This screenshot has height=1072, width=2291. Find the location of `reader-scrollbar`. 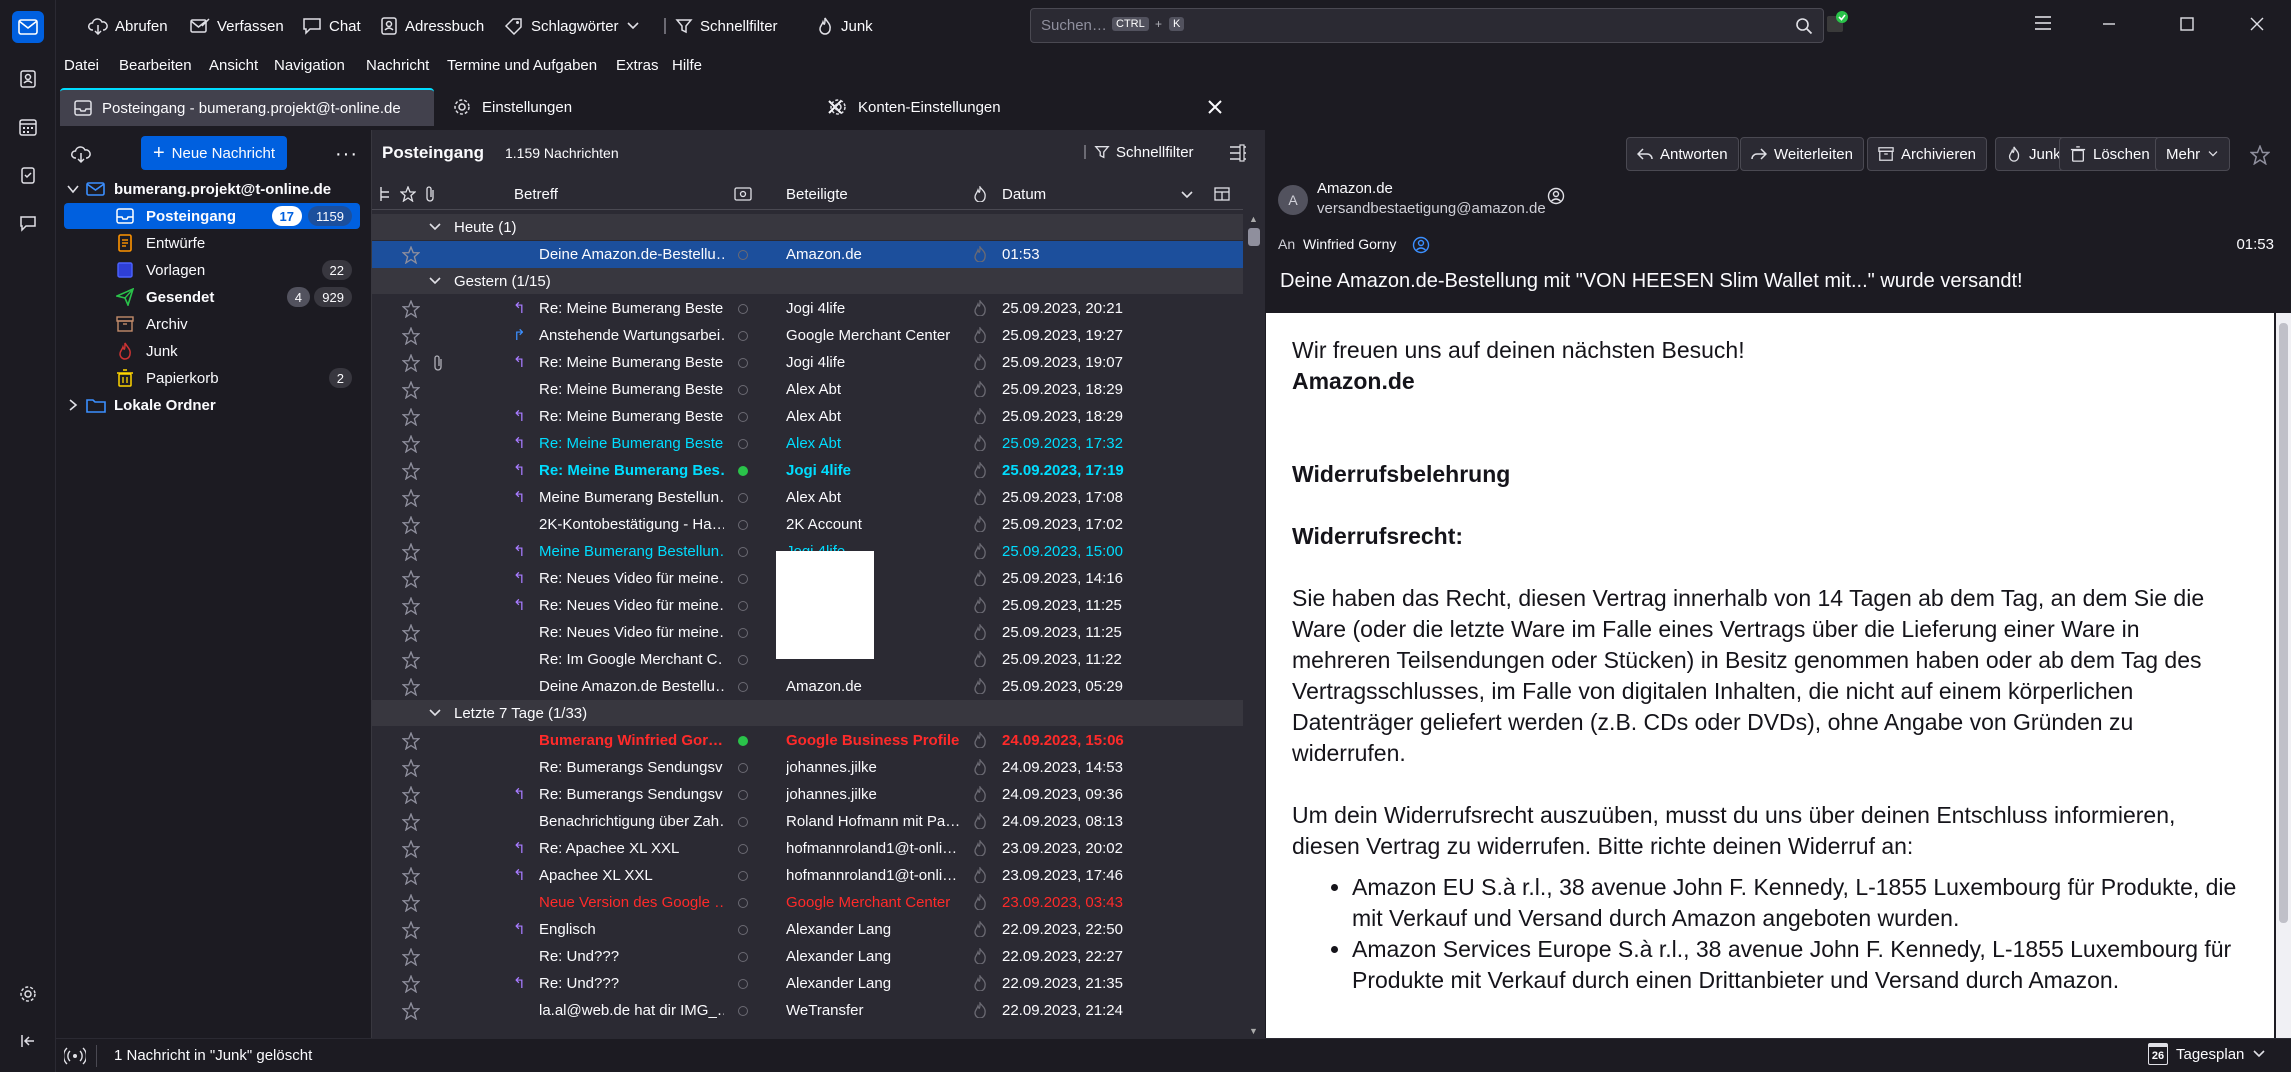

reader-scrollbar is located at coordinates (2283, 675).